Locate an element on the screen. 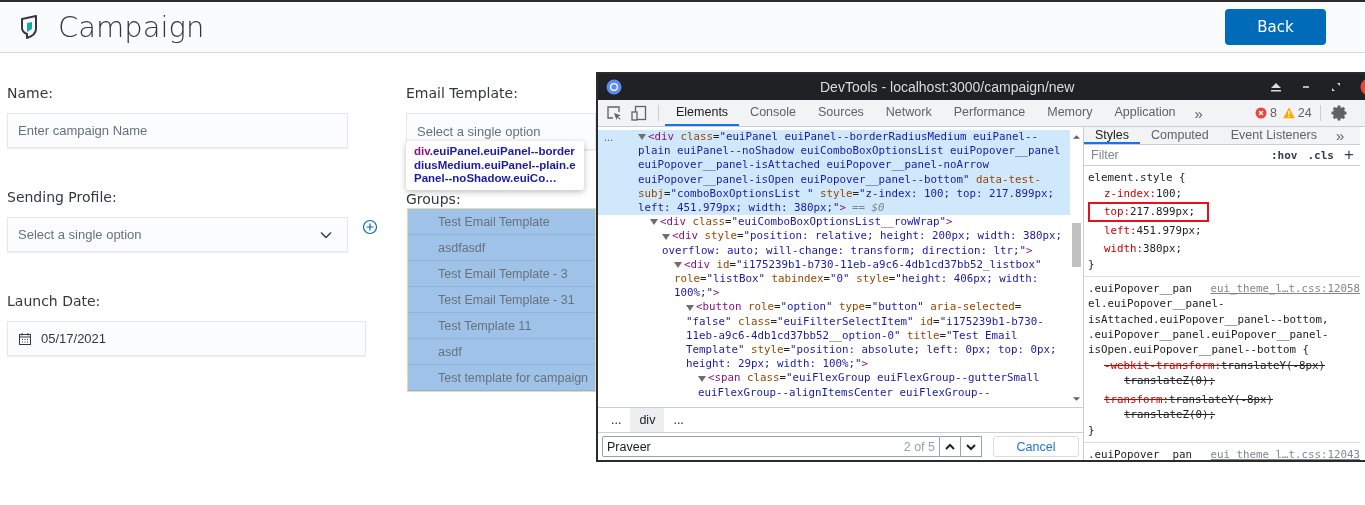 The width and height of the screenshot is (1365, 505). html-code-line: "false" class="euiFilterSelectItem" id="i175239b1-b730- is located at coordinates (865, 321).